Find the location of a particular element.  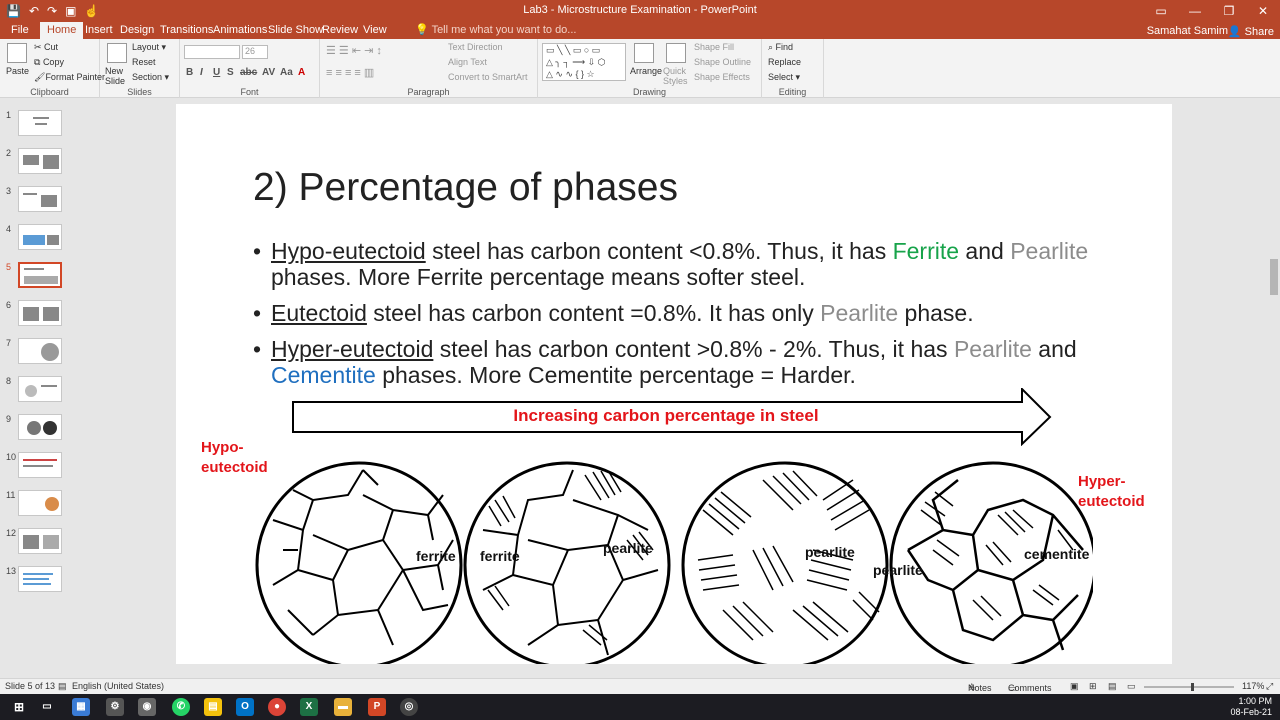

paste-button: Paste is located at coordinates (17, 71).